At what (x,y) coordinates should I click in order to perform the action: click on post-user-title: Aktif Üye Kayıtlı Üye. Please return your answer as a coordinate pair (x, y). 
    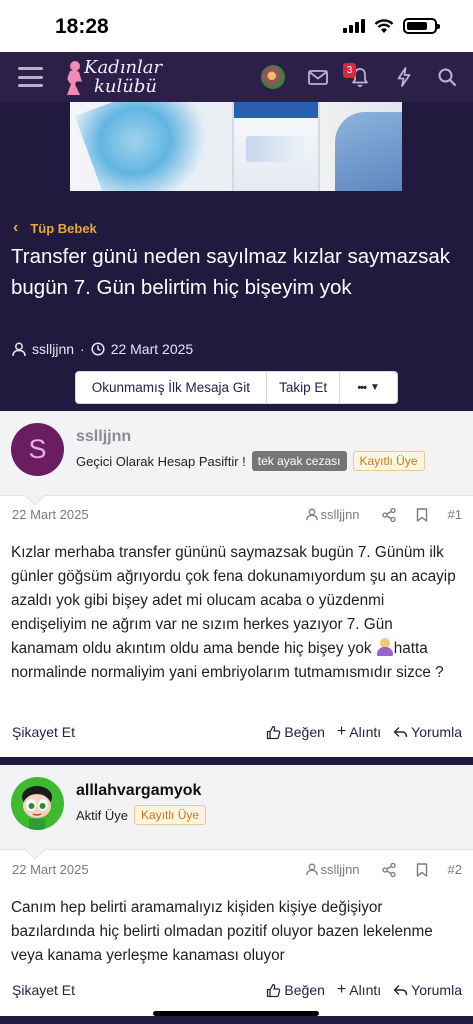
    Looking at the image, I should click on (141, 815).